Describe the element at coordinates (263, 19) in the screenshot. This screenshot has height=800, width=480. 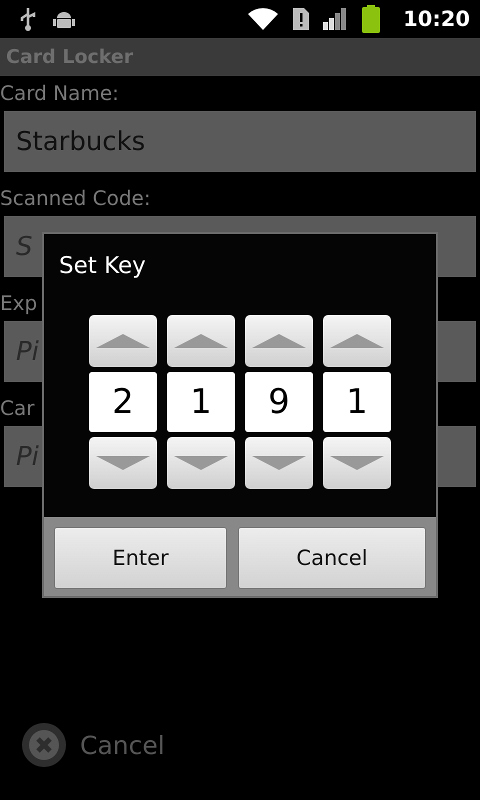
I see `wifi-icon` at that location.